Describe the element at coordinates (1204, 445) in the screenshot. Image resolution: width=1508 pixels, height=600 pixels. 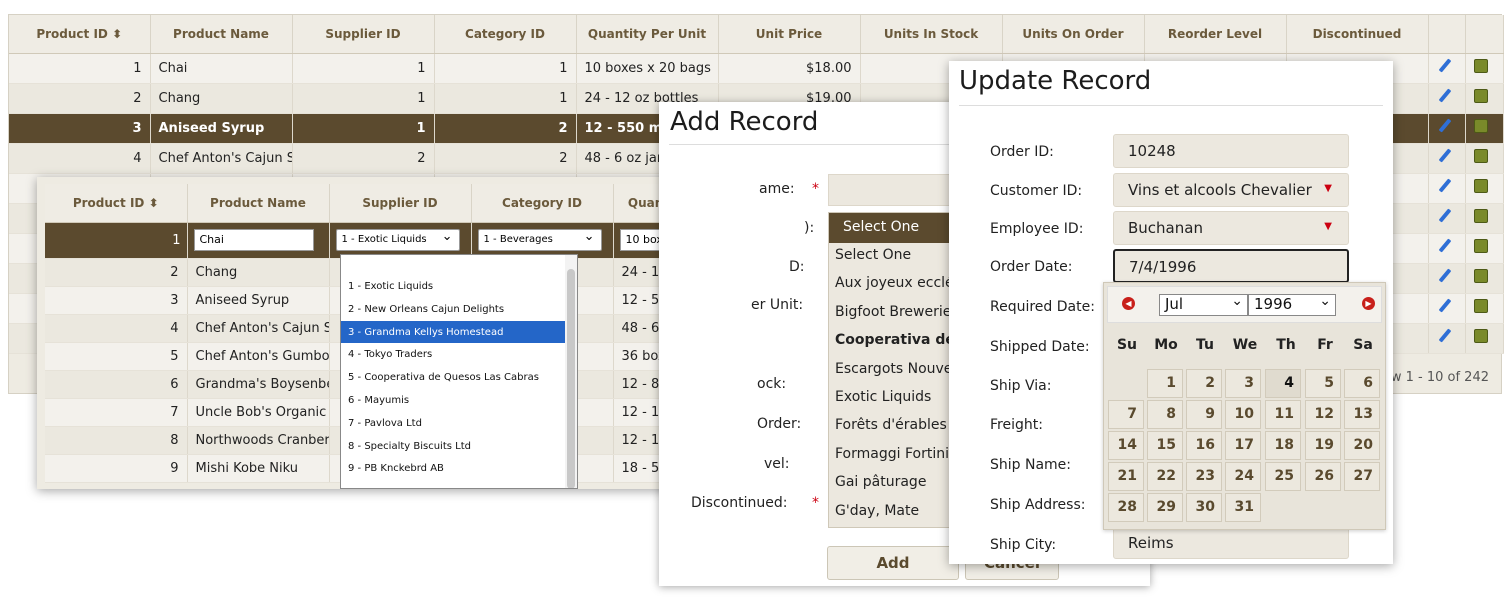
I see `calendar-day: 16` at that location.